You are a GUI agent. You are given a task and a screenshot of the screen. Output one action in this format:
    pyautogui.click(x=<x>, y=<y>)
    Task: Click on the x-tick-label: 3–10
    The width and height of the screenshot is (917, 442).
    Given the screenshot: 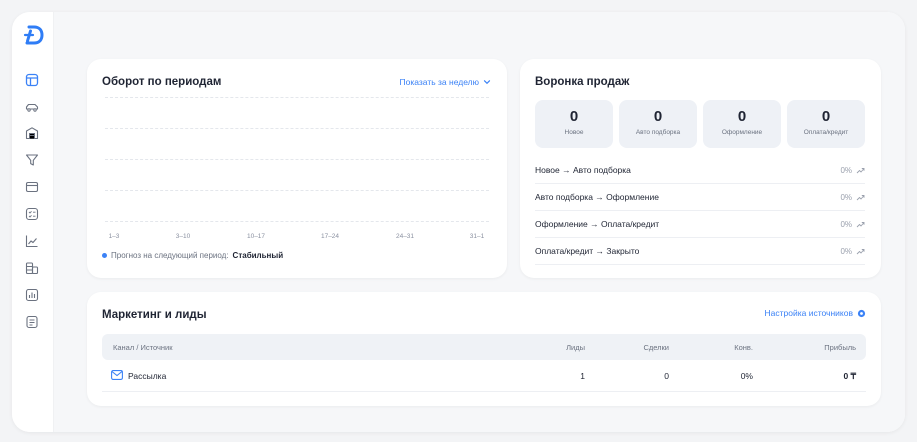 What is the action you would take?
    pyautogui.click(x=183, y=236)
    